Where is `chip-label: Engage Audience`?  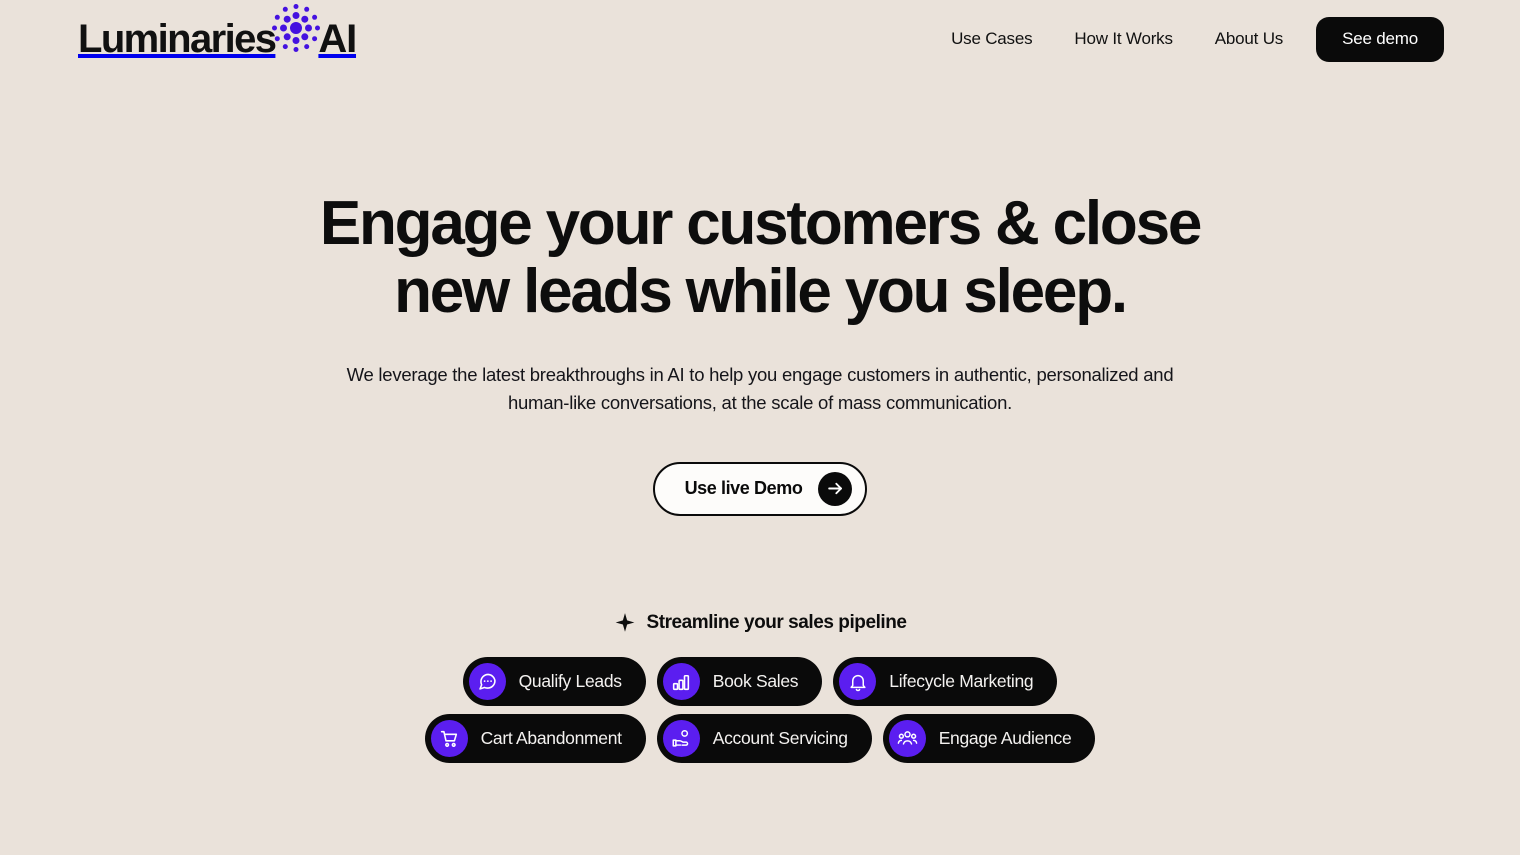
chip-label: Engage Audience is located at coordinates (1005, 738).